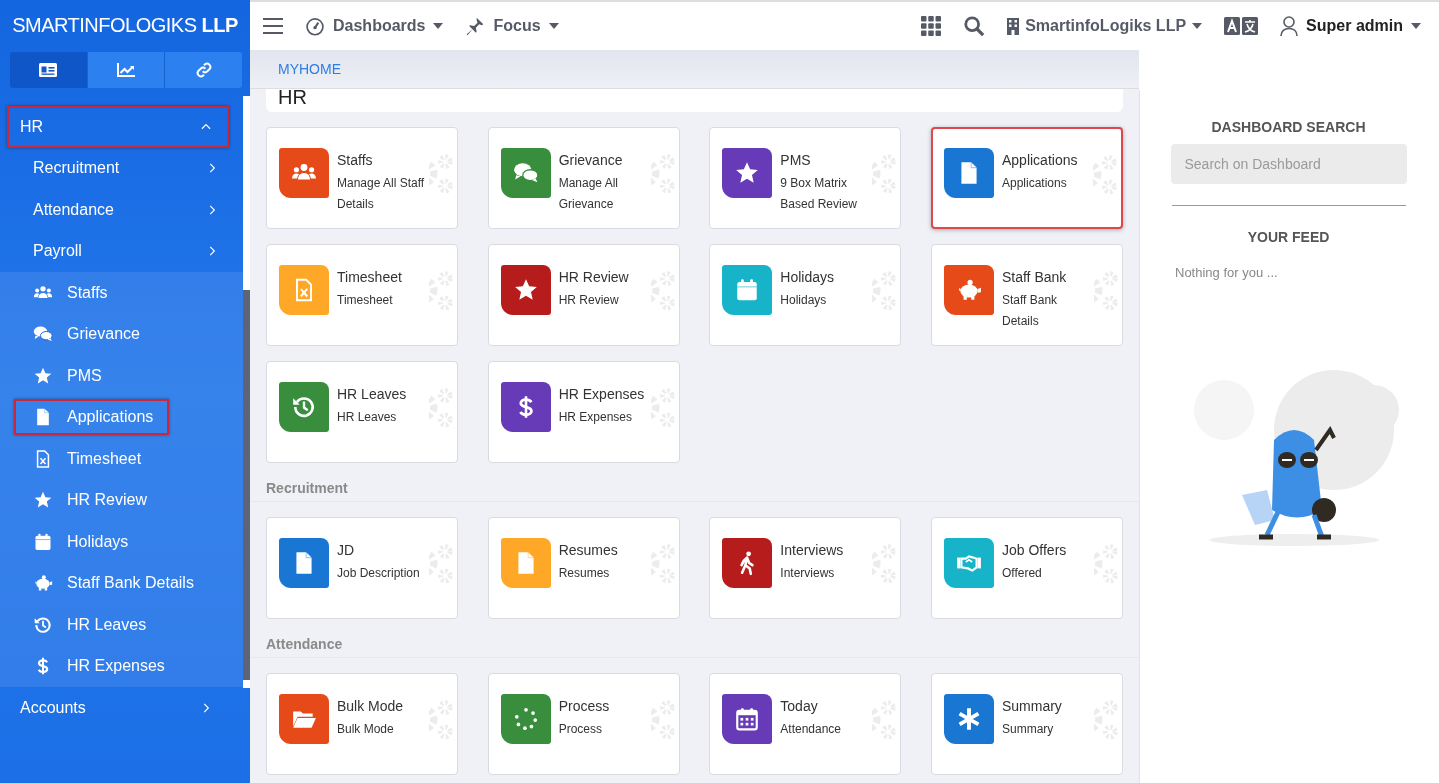  Describe the element at coordinates (1034, 550) in the screenshot. I see `card-title: Job Offers` at that location.